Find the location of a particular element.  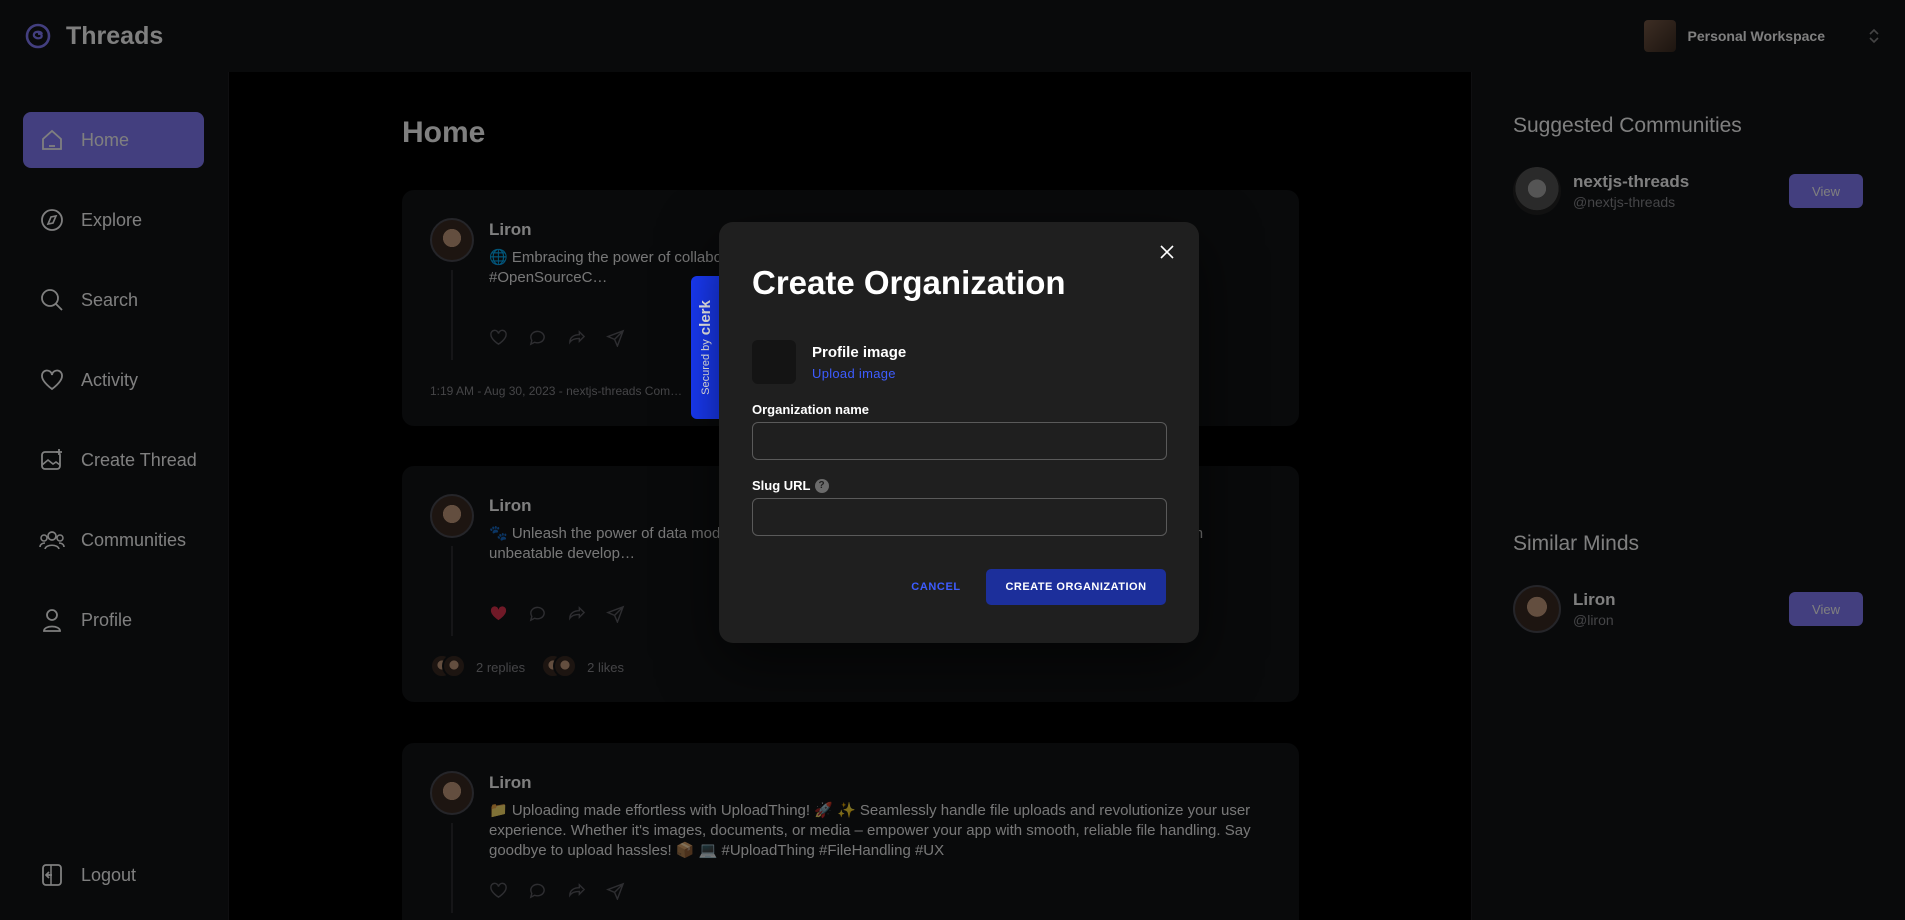

modal-title: Create Organization is located at coordinates (909, 282).